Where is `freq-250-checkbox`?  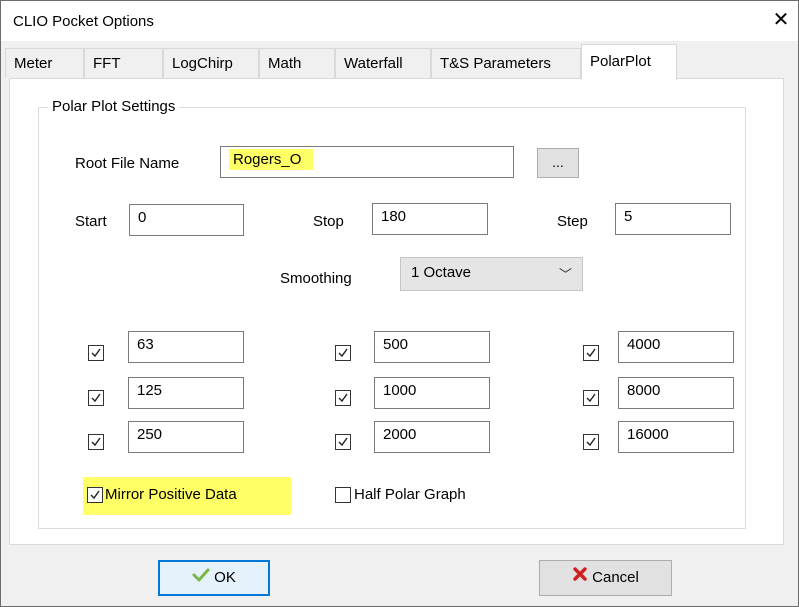 freq-250-checkbox is located at coordinates (96, 442).